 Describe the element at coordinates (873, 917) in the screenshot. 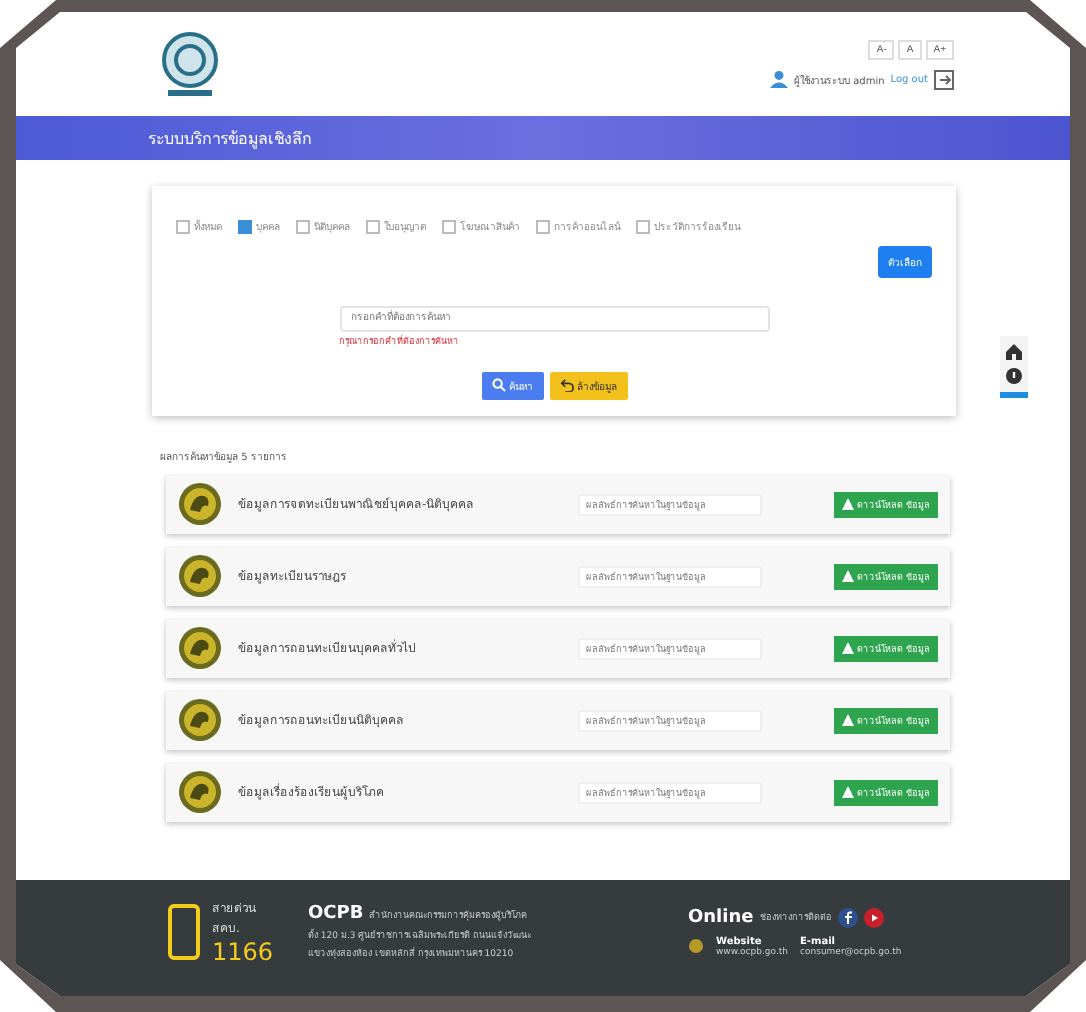

I see `youtube-icon` at that location.